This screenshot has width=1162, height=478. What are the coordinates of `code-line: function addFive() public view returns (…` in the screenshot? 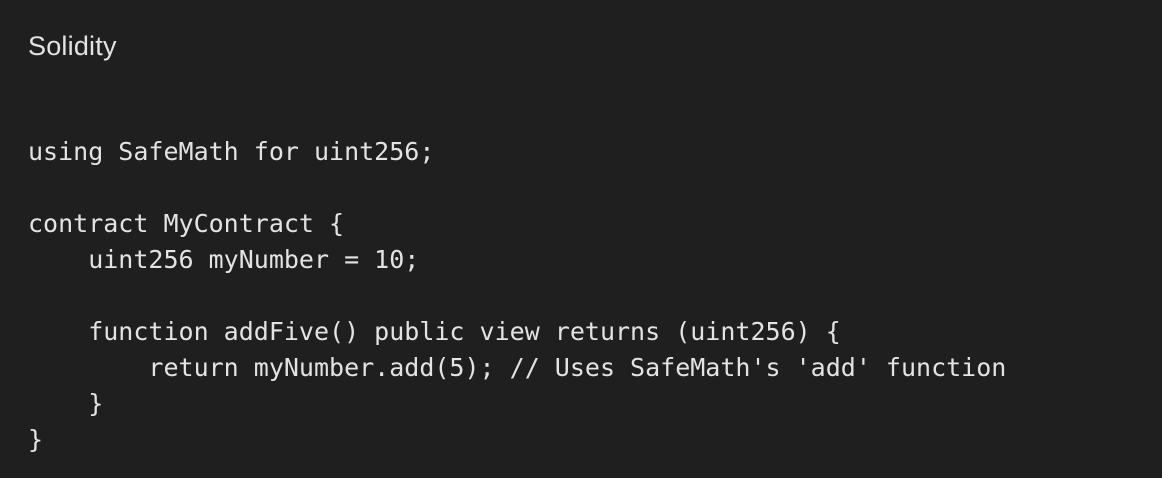 It's located at (434, 331).